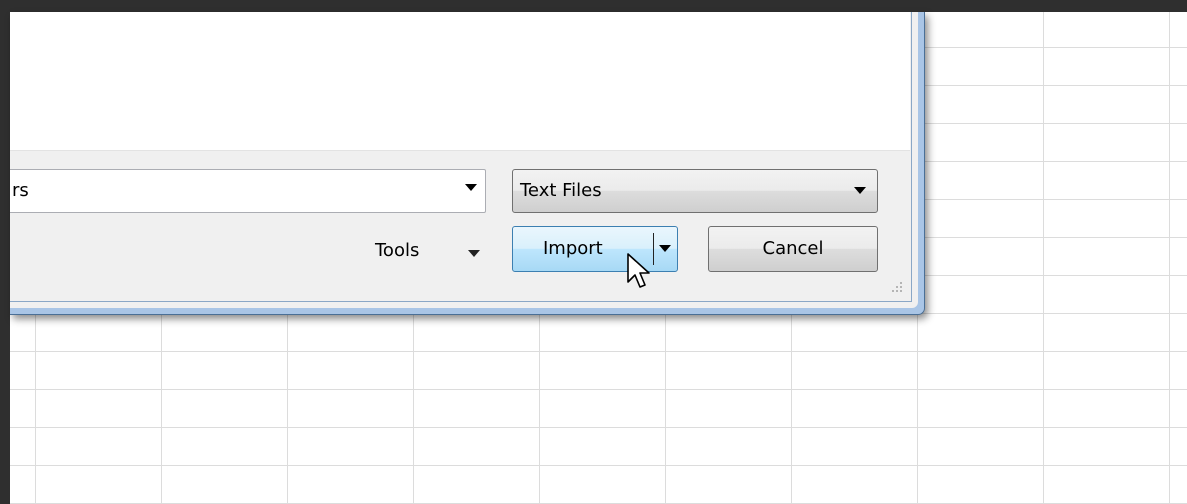 This screenshot has height=504, width=1187. Describe the element at coordinates (561, 190) in the screenshot. I see `file-type-value: Text Files` at that location.